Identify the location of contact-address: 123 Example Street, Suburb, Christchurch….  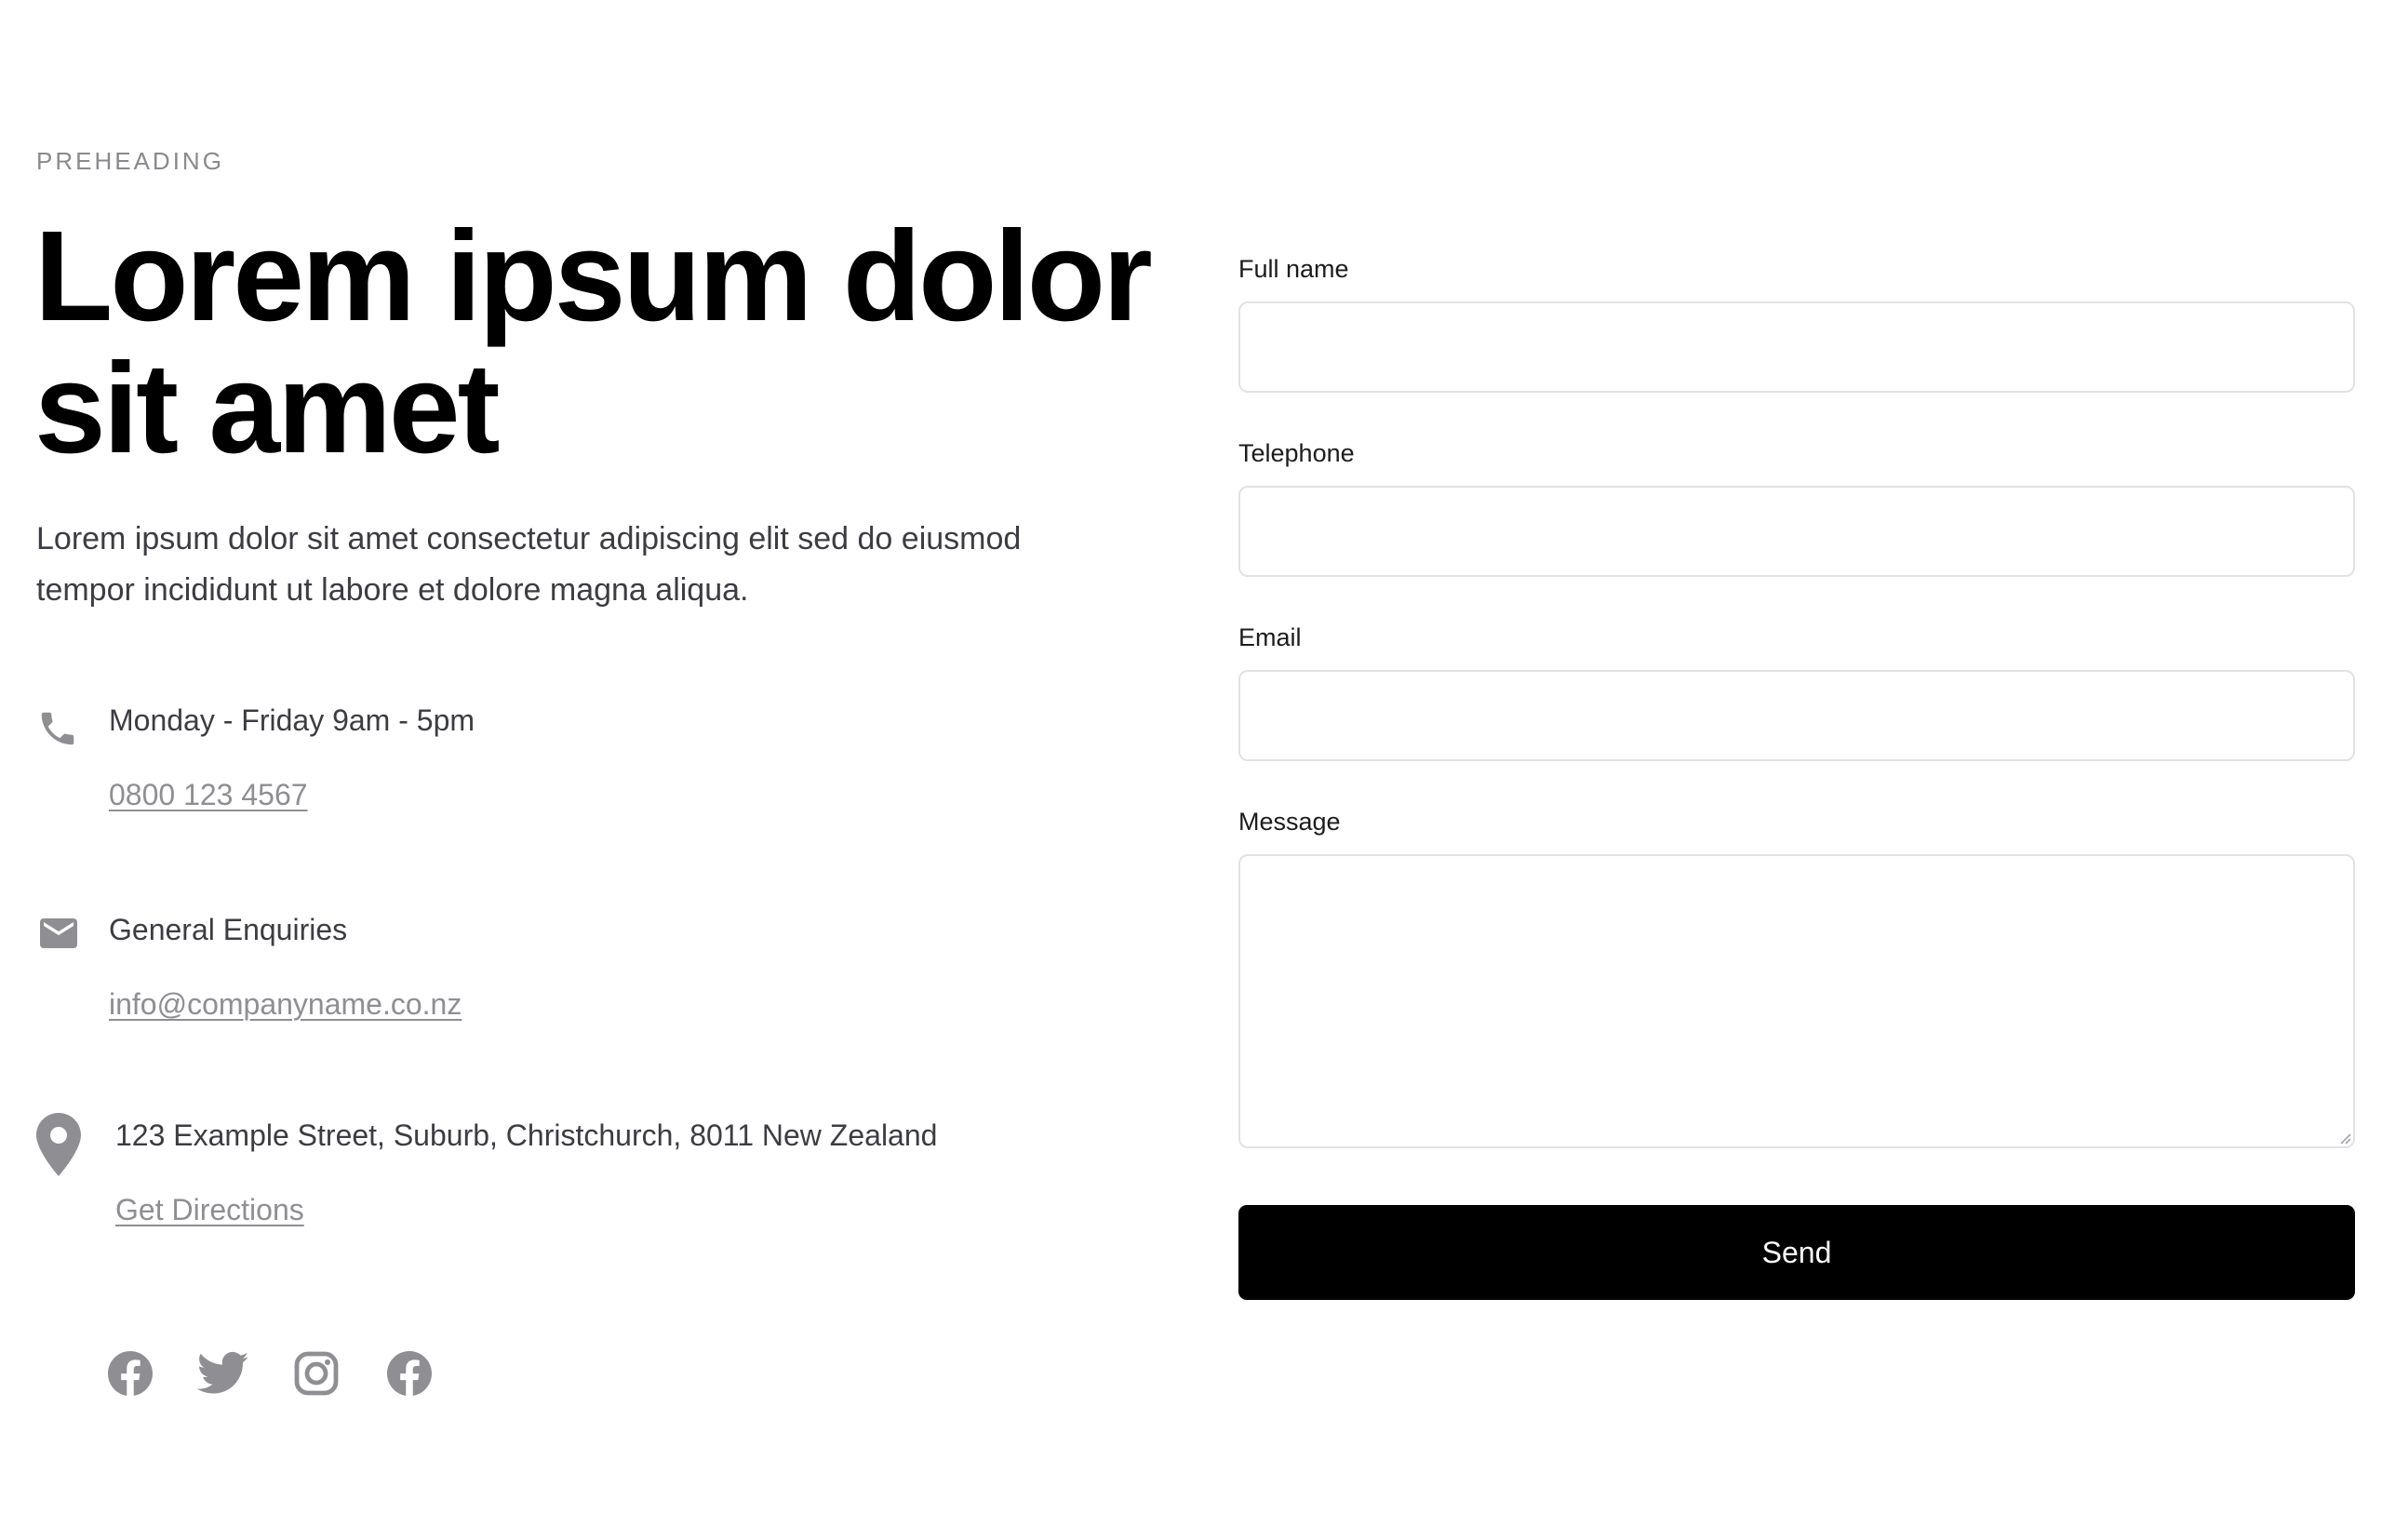
(585, 1175).